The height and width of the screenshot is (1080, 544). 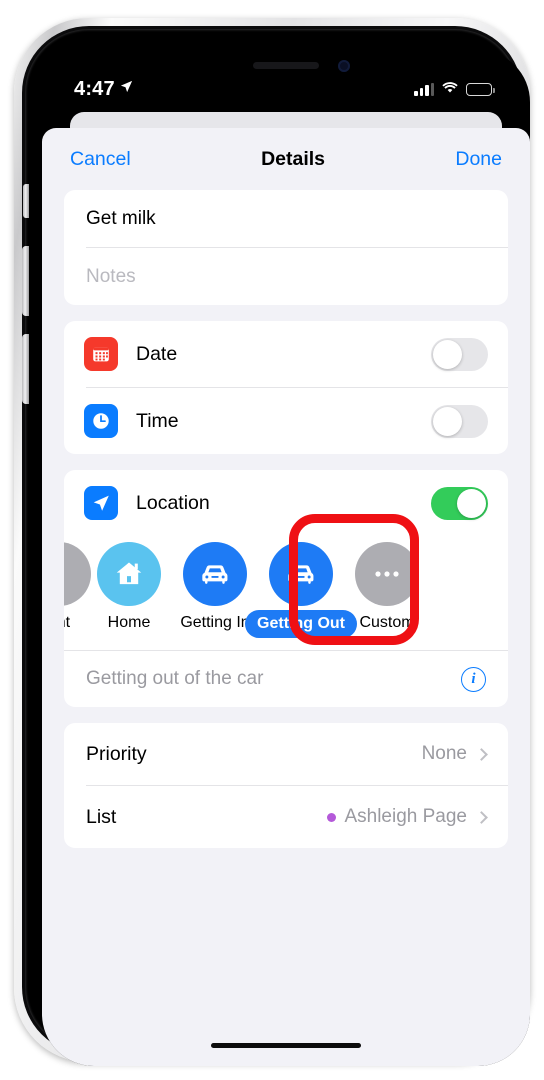 I want to click on location-toggle, so click(x=459, y=503).